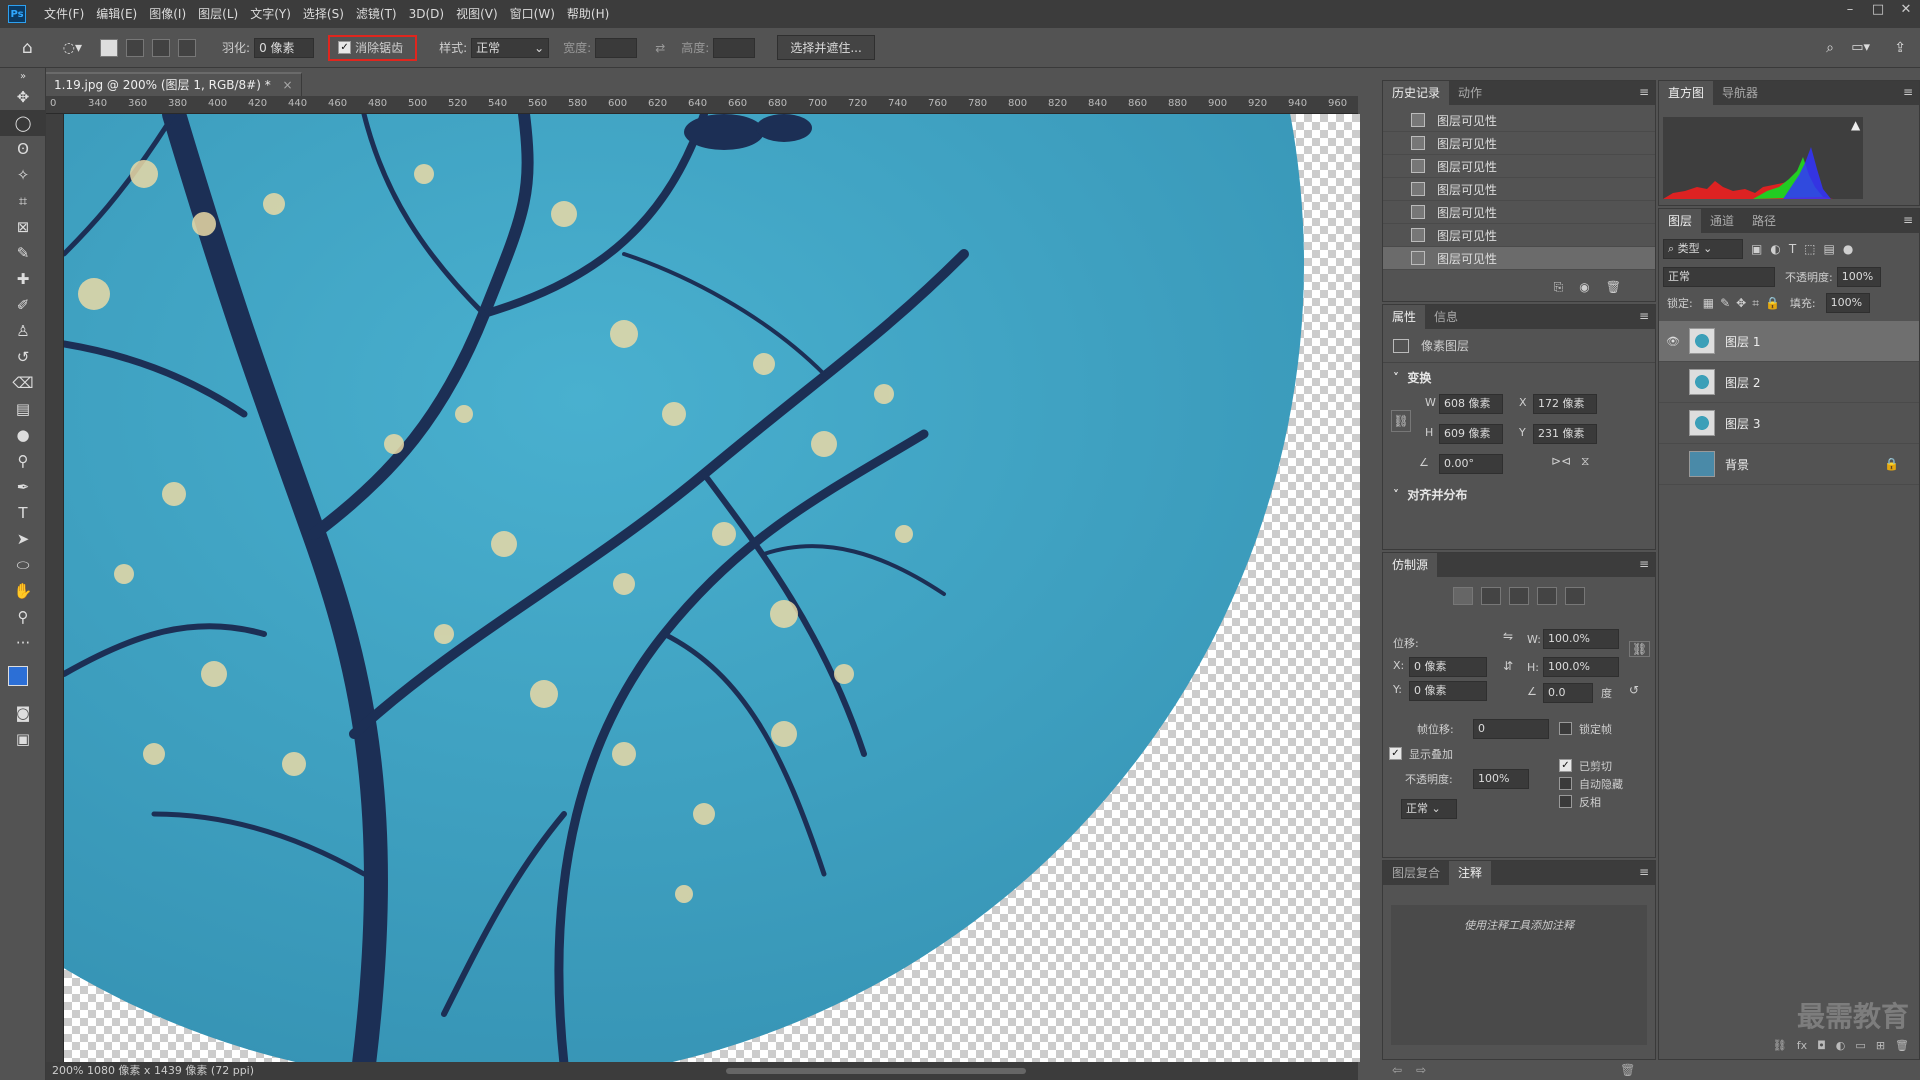  What do you see at coordinates (1471, 404) in the screenshot?
I see `width-field: 608 像素` at bounding box center [1471, 404].